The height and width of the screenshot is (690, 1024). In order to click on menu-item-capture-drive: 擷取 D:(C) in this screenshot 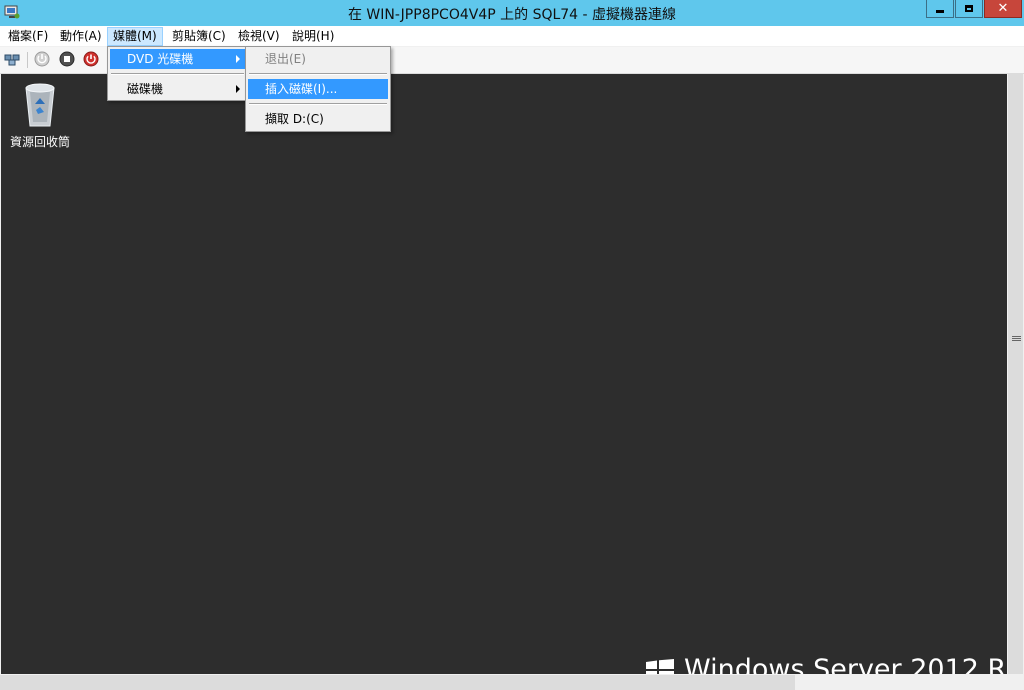, I will do `click(318, 119)`.